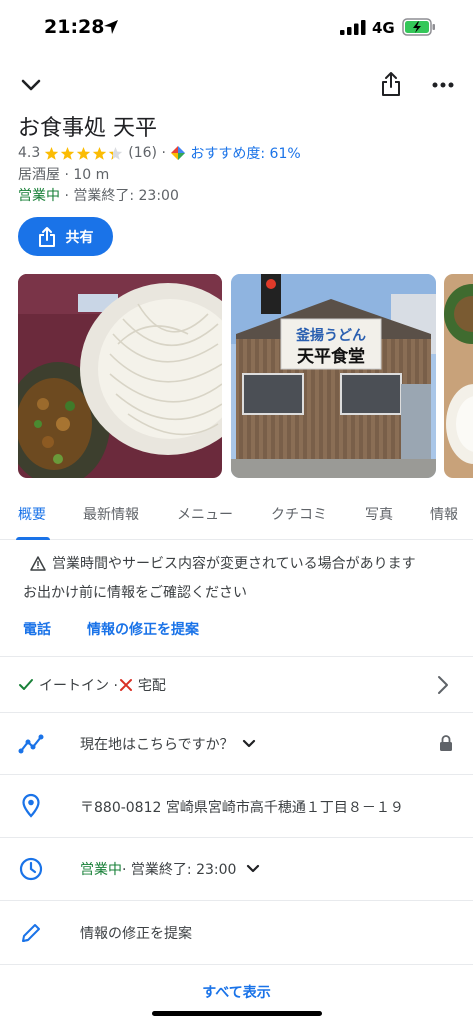 This screenshot has width=473, height=1024. I want to click on recommend-label: おすすめ度: 61%, so click(245, 154).